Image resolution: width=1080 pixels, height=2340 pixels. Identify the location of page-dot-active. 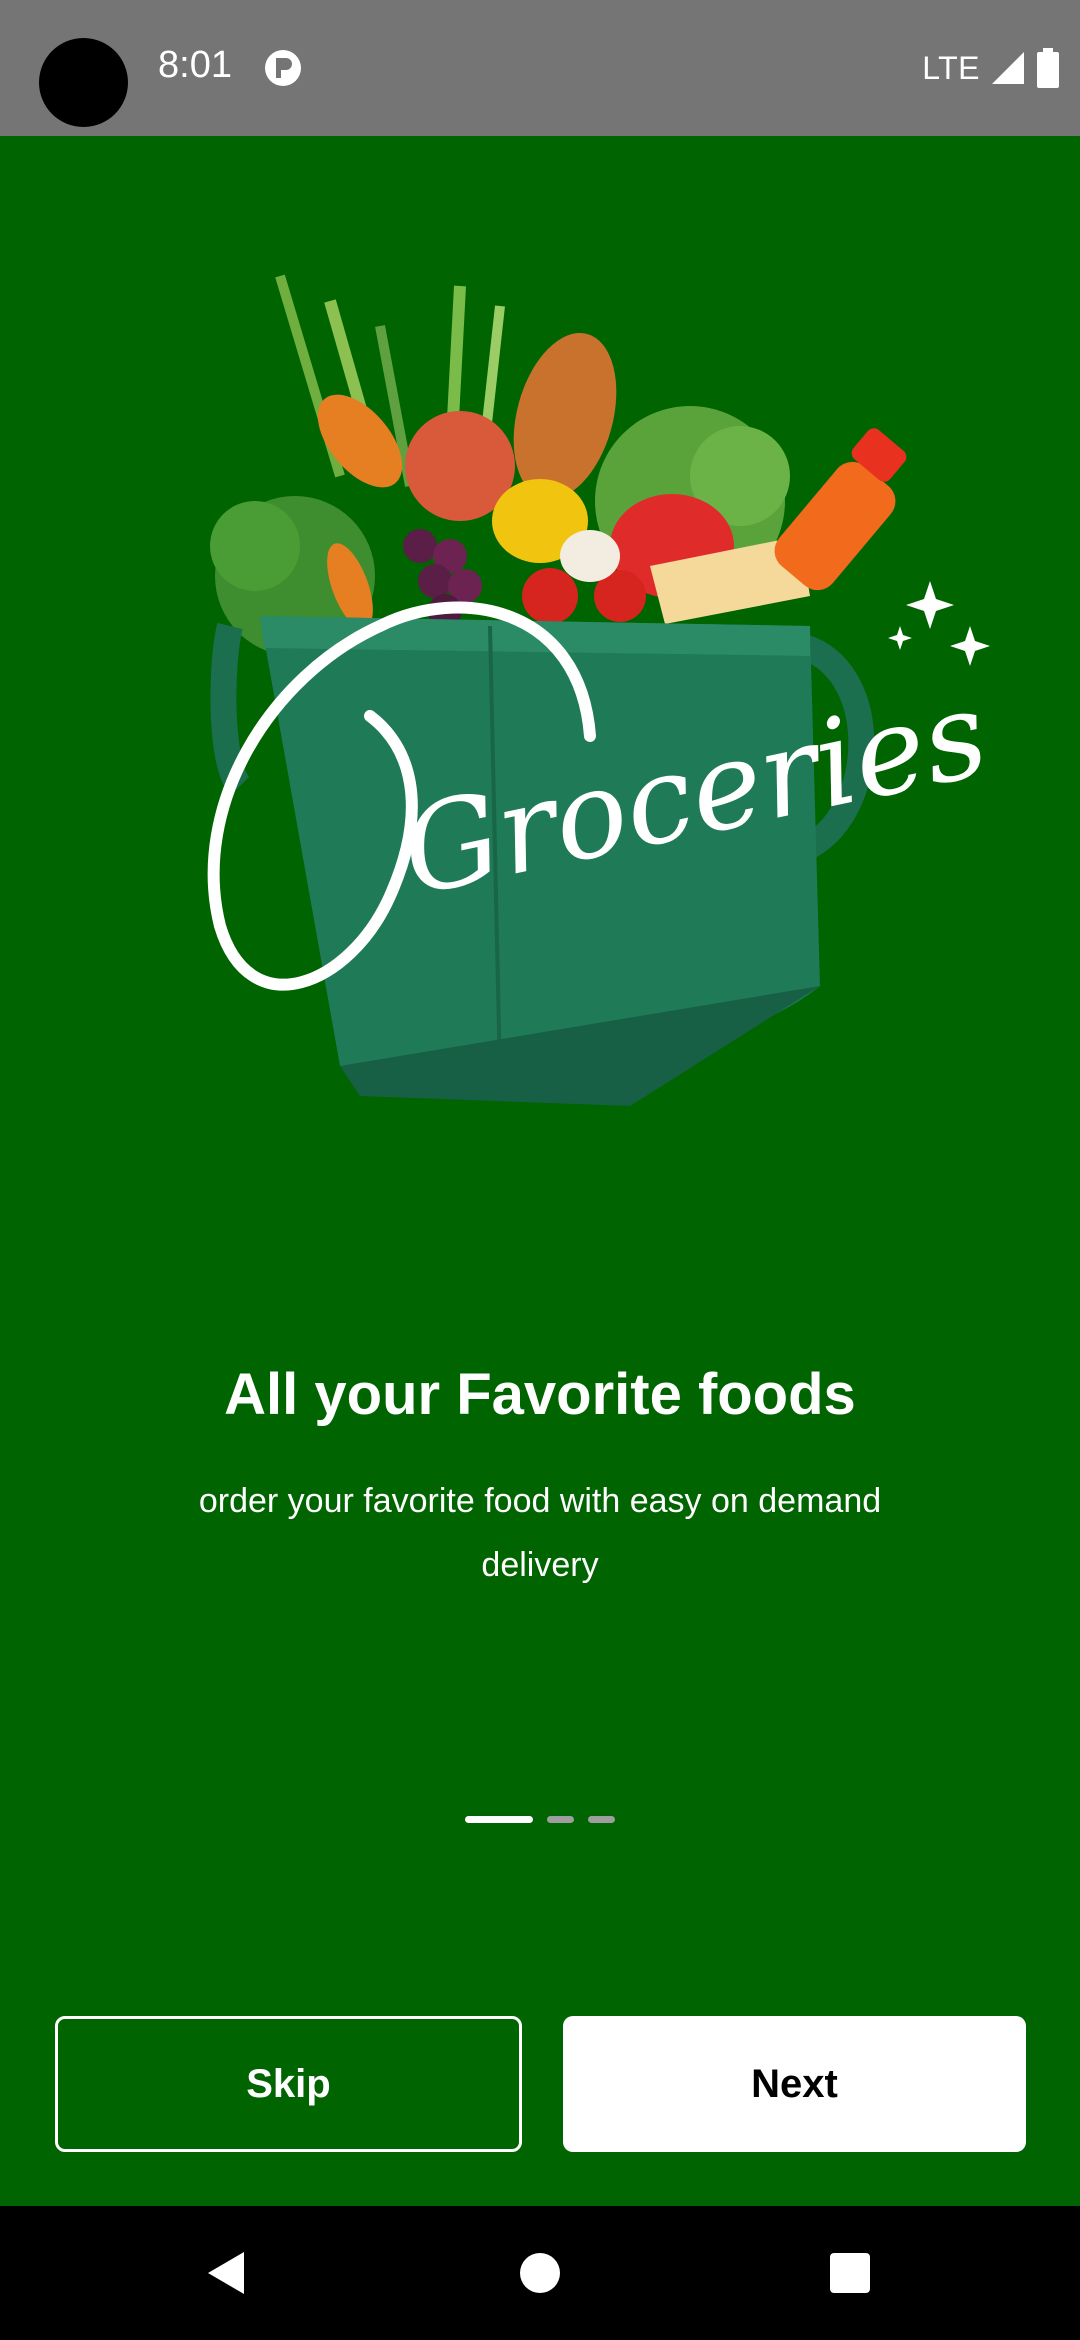
(499, 1819).